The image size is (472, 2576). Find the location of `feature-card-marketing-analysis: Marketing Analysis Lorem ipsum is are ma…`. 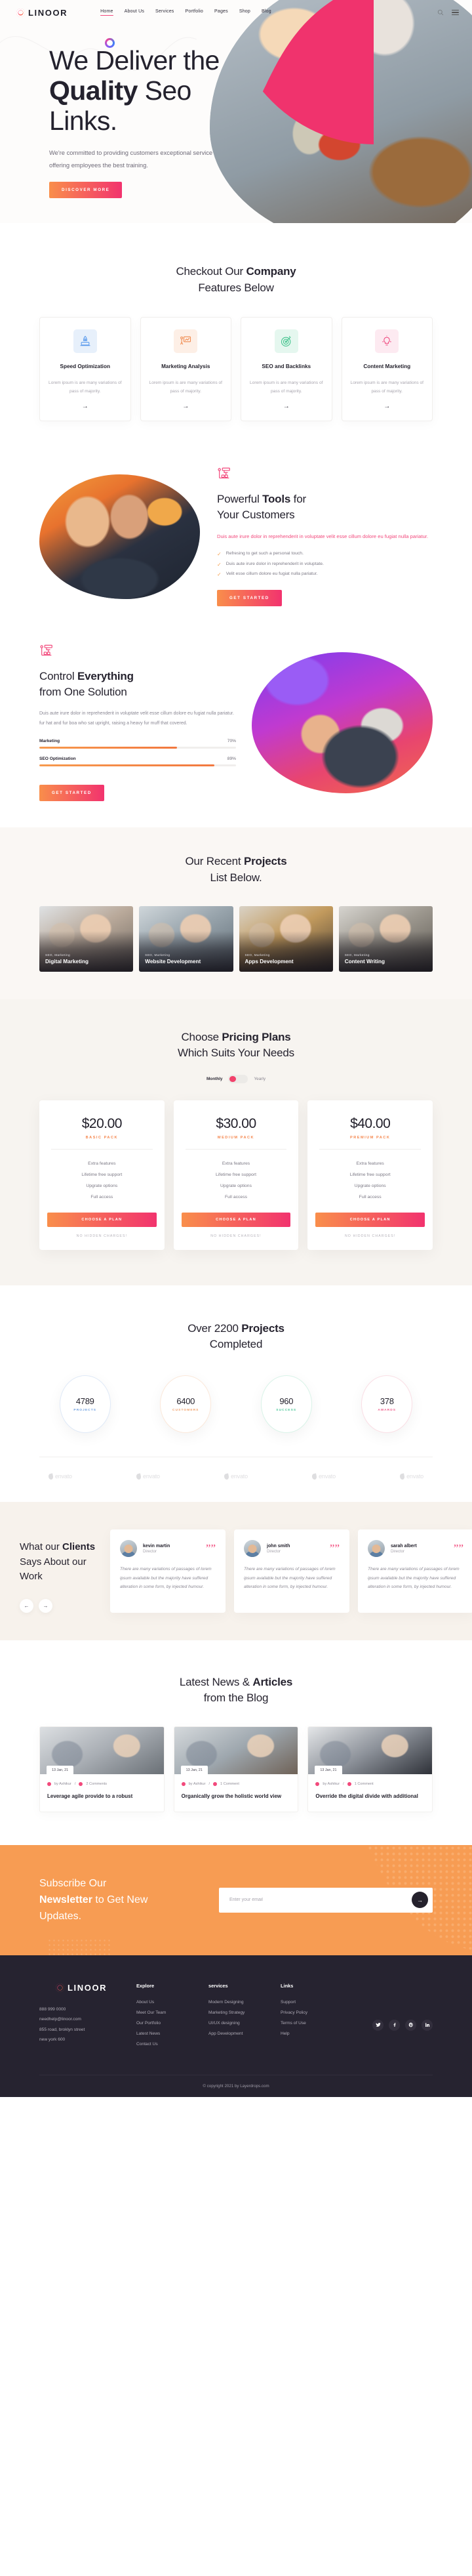

feature-card-marketing-analysis: Marketing Analysis Lorem ipsum is are ma… is located at coordinates (185, 369).